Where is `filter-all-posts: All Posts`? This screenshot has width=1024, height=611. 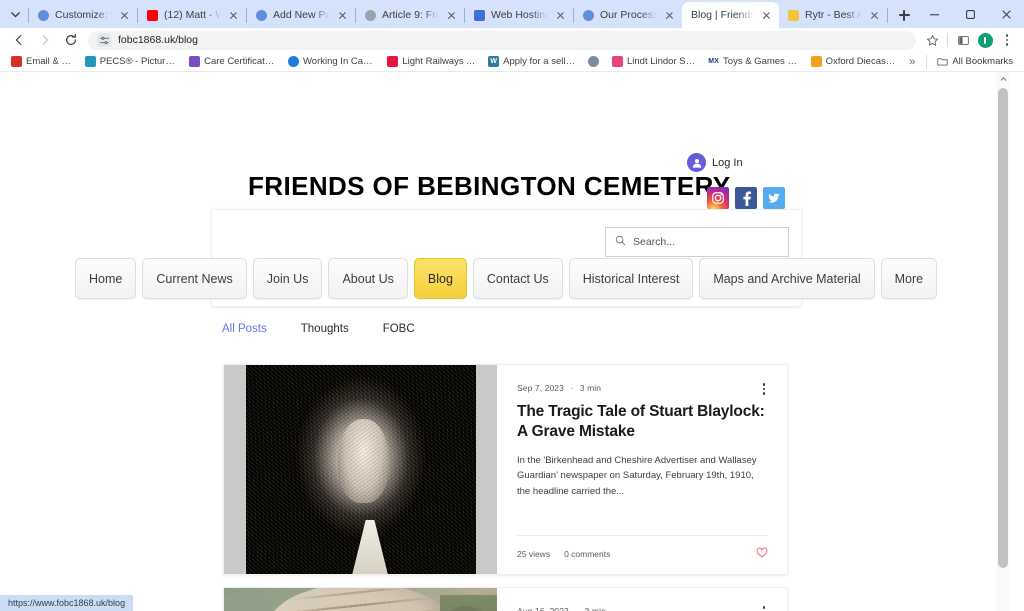
filter-all-posts: All Posts is located at coordinates (244, 329).